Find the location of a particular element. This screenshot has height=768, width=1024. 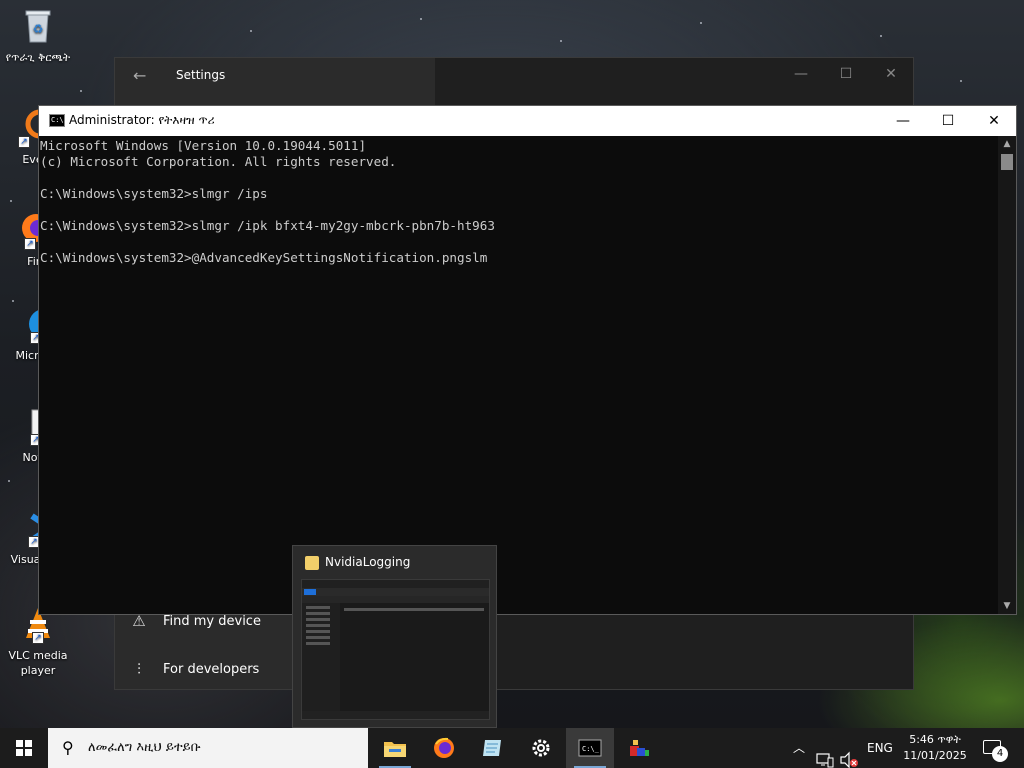

menu-item-label: Find my device is located at coordinates (212, 621).